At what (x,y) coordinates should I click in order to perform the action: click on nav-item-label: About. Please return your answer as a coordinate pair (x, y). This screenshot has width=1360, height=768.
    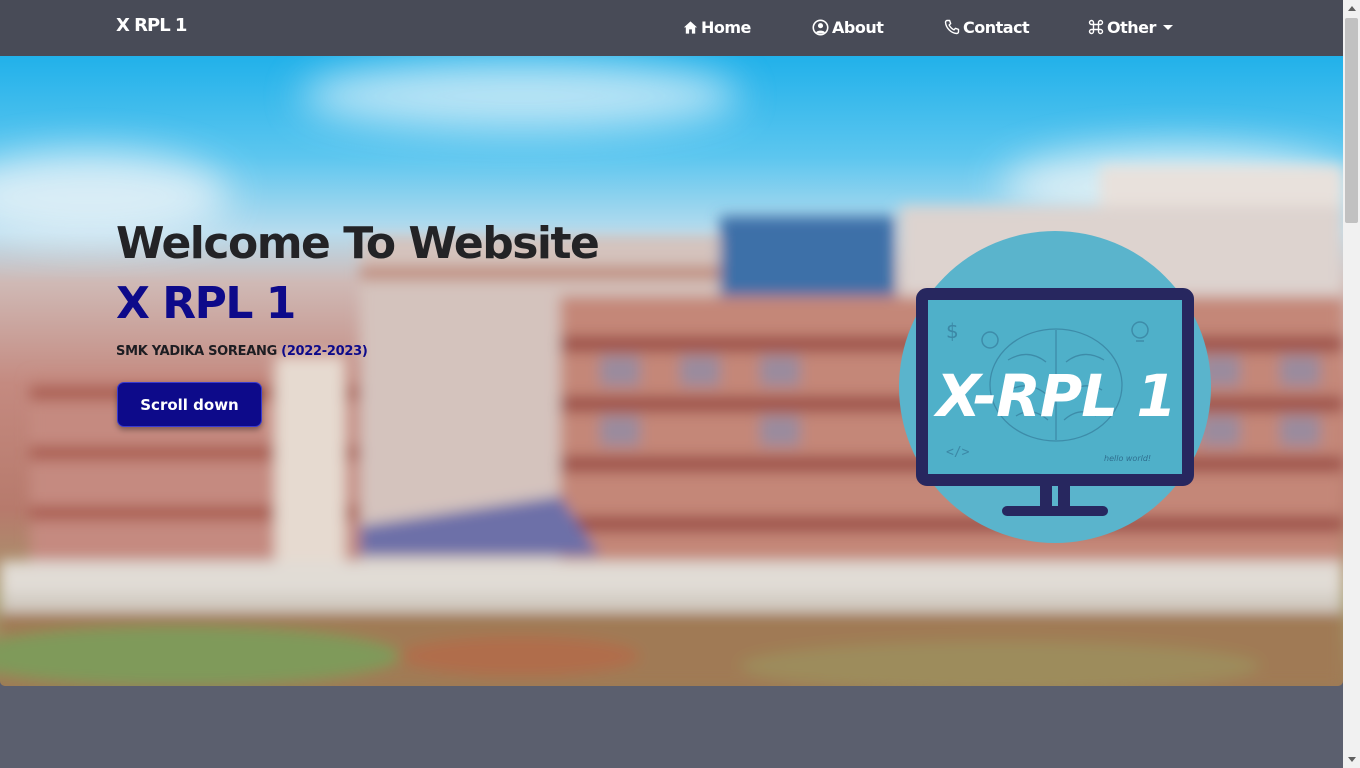
    Looking at the image, I should click on (858, 27).